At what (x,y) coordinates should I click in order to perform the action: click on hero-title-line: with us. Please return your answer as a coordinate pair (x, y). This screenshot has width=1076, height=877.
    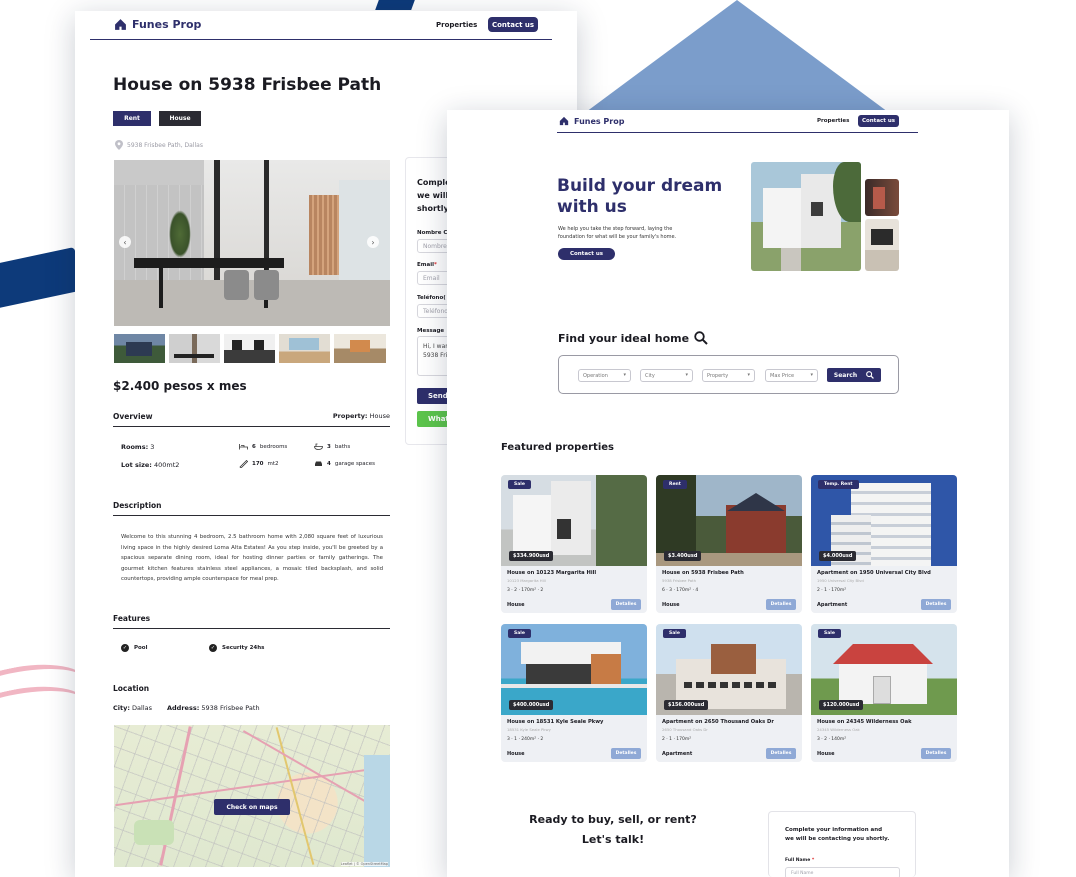
    Looking at the image, I should click on (592, 207).